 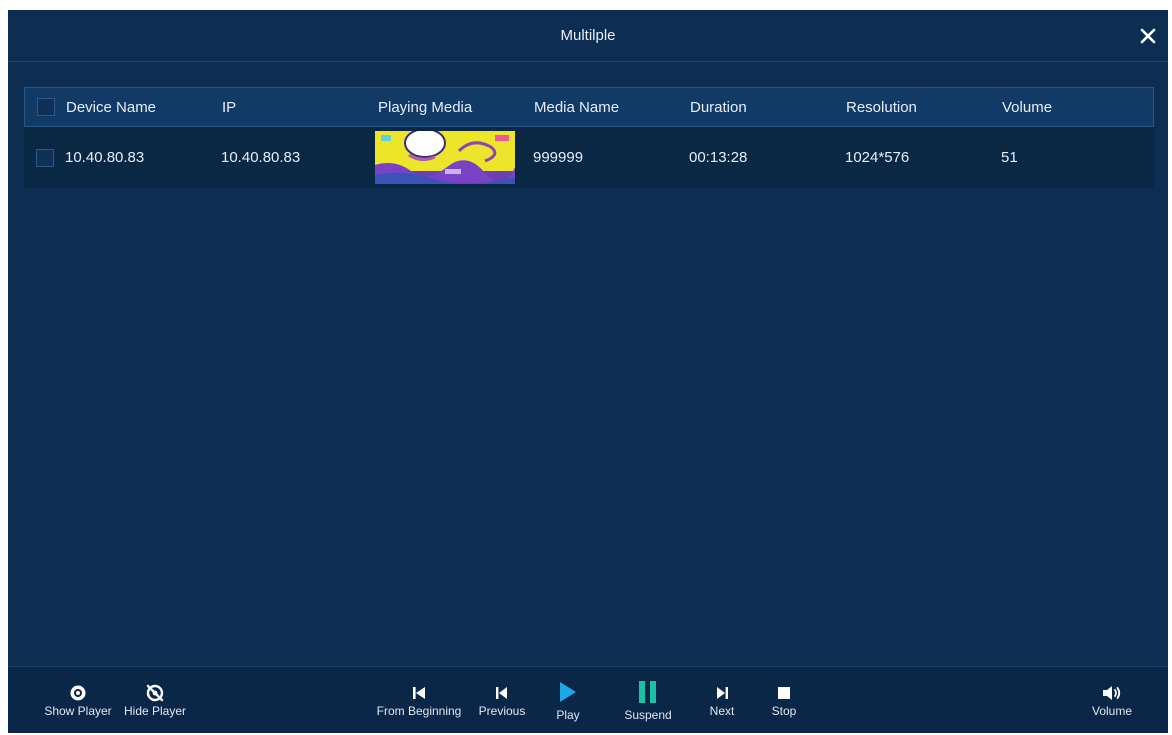 I want to click on next-label: Next, so click(x=722, y=711).